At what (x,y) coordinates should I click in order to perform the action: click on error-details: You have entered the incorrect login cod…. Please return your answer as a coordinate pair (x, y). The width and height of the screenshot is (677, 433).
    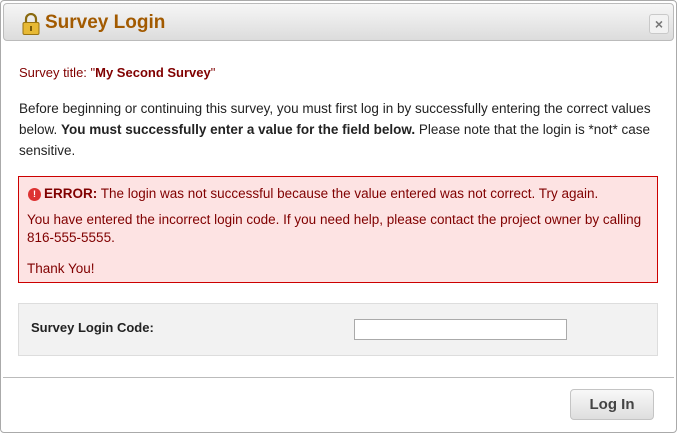
    Looking at the image, I should click on (334, 228).